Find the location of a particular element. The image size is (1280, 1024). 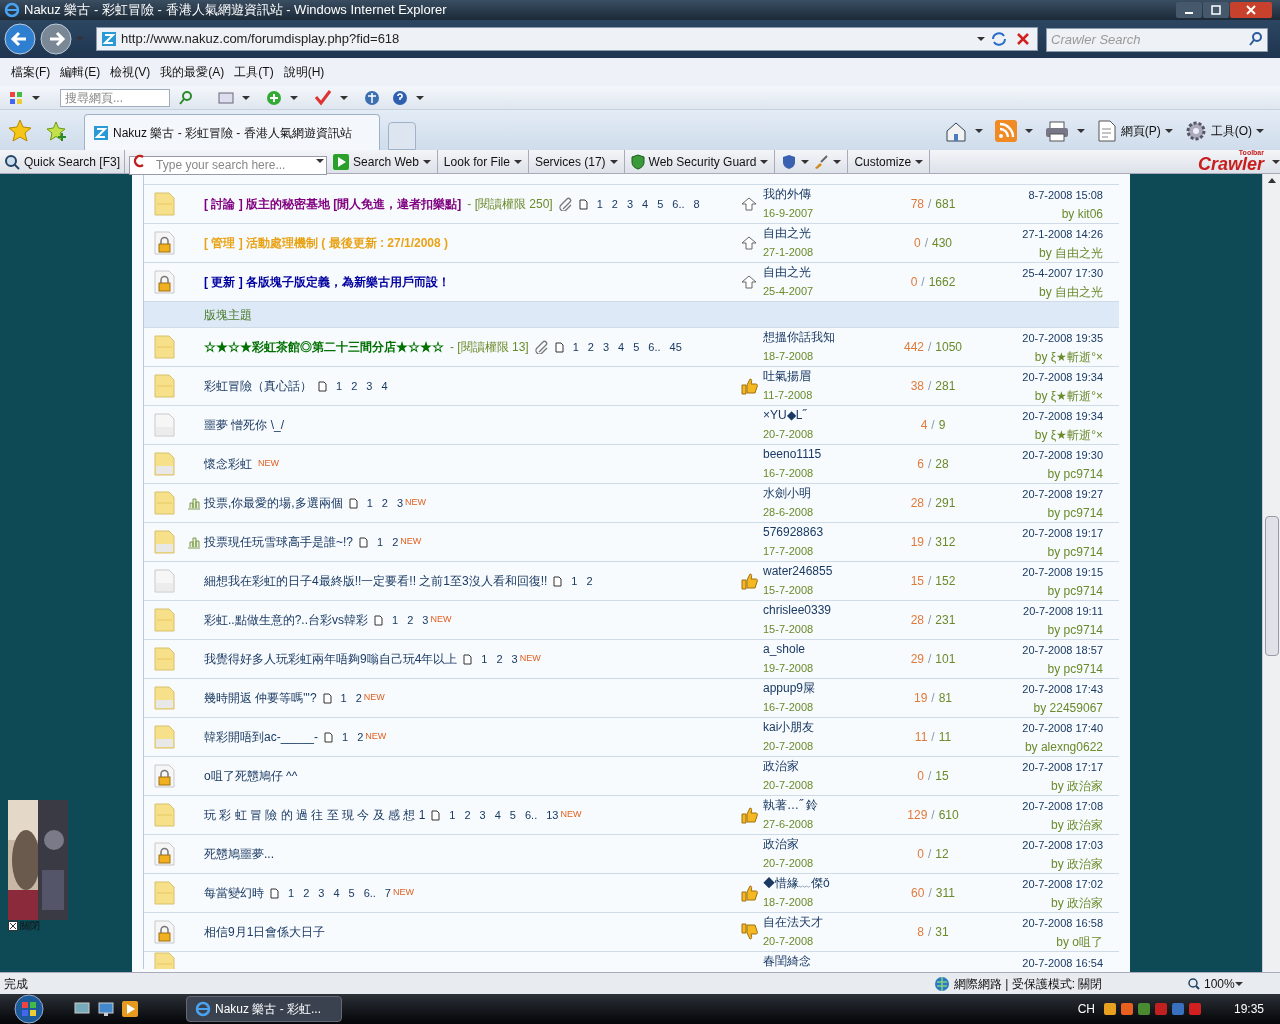

thread-title-link: 彩虹冒險（真心話） is located at coordinates (258, 386).